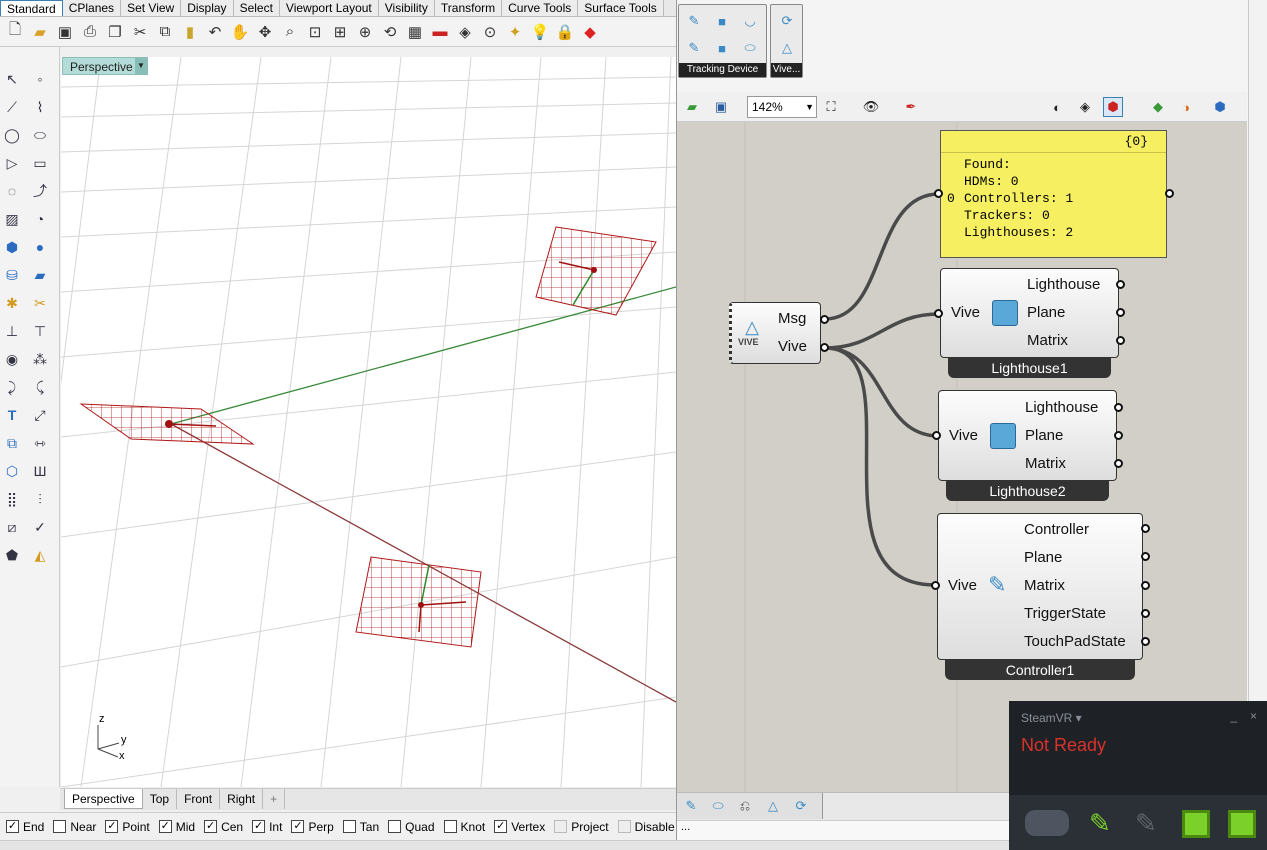 Image resolution: width=1267 pixels, height=850 pixels. What do you see at coordinates (365, 32) in the screenshot?
I see `zoom-selected-icon: ⊕` at bounding box center [365, 32].